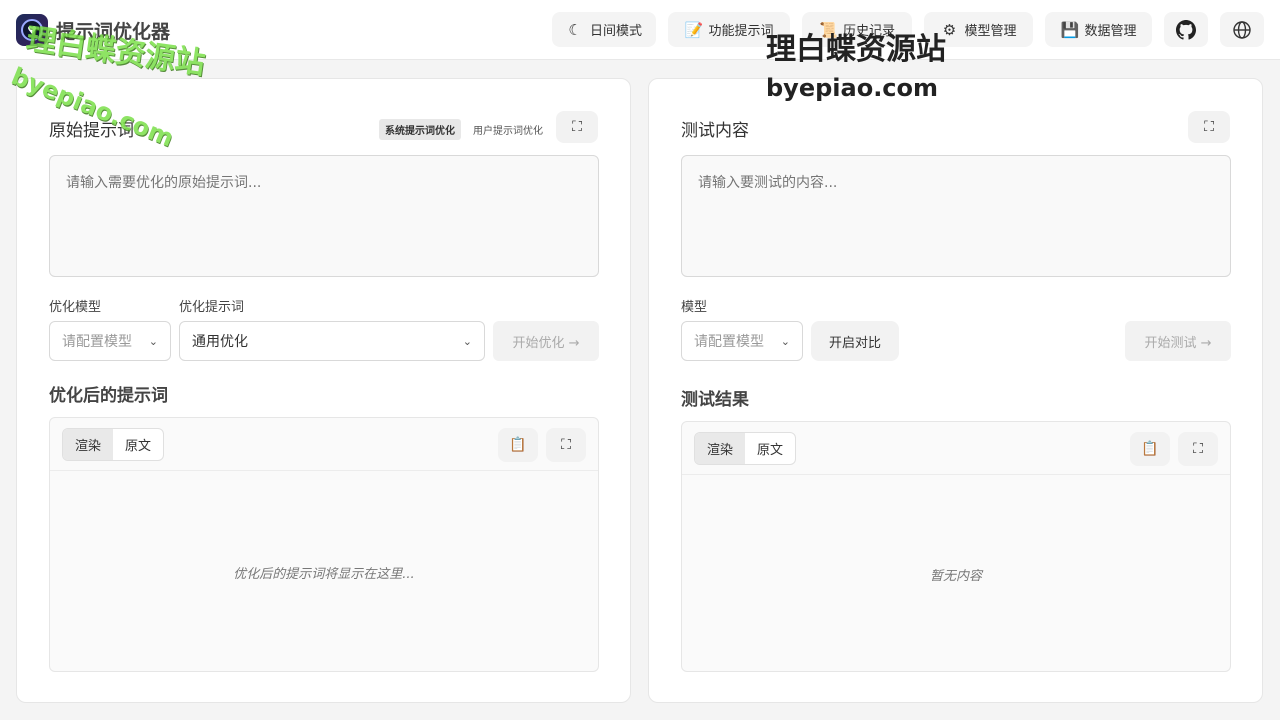 This screenshot has height=720, width=1280. Describe the element at coordinates (868, 31) in the screenshot. I see `history-label: 历史记录` at that location.